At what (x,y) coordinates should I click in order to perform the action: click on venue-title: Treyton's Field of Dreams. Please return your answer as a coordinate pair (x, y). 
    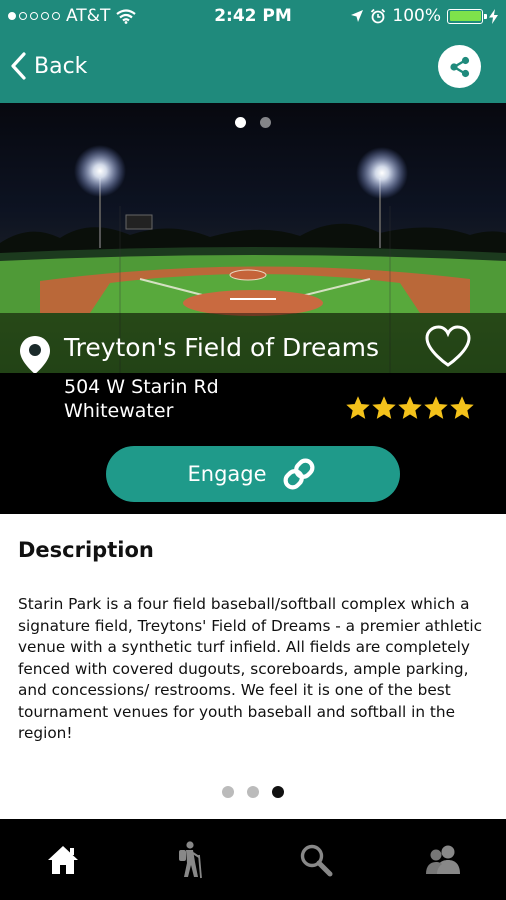
    Looking at the image, I should click on (222, 347).